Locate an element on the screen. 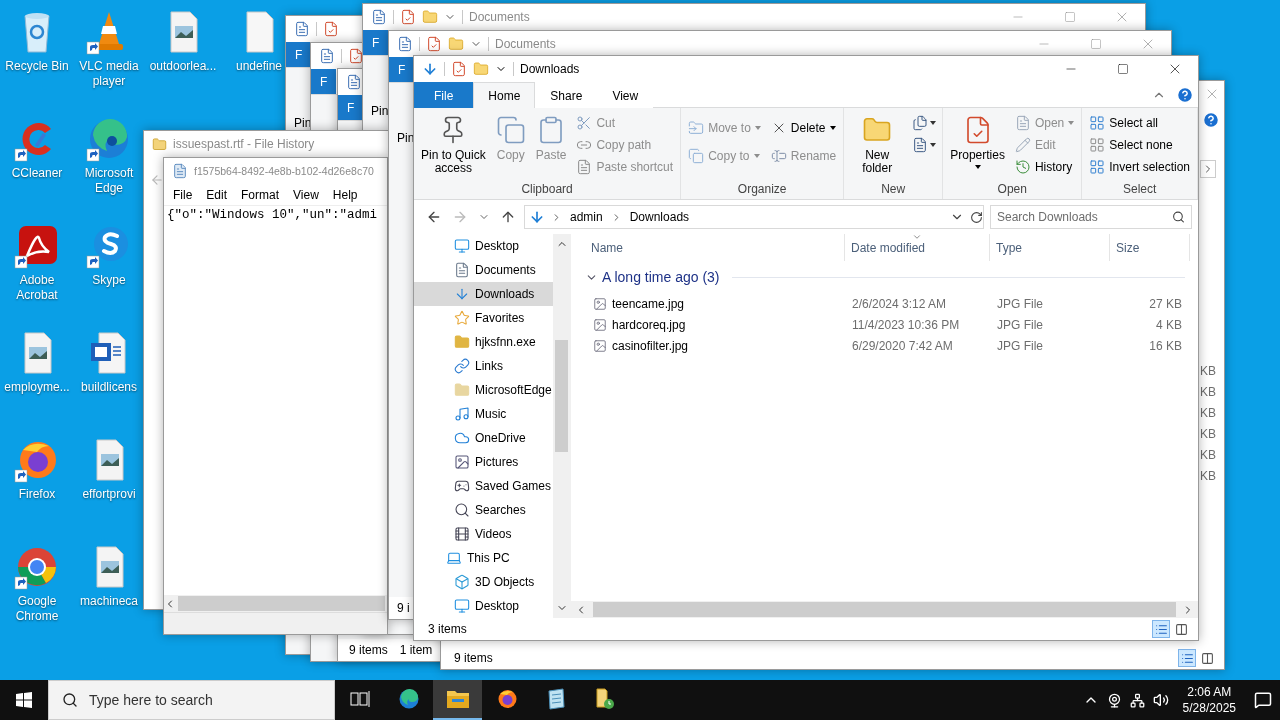  scroll-right-button is located at coordinates (1208, 169).